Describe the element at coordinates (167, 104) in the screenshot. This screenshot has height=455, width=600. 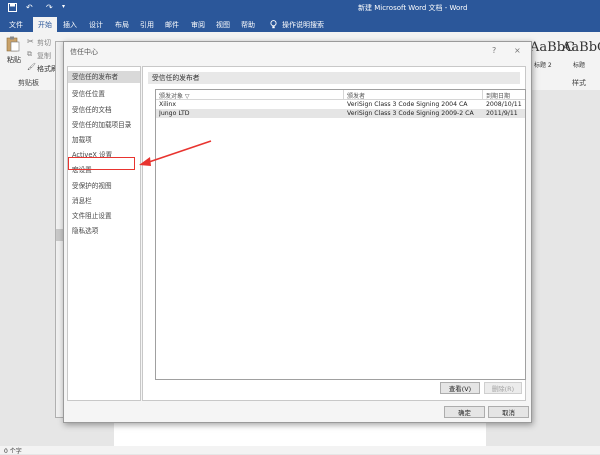
I see `cell-issued-to: Xilinx` at that location.